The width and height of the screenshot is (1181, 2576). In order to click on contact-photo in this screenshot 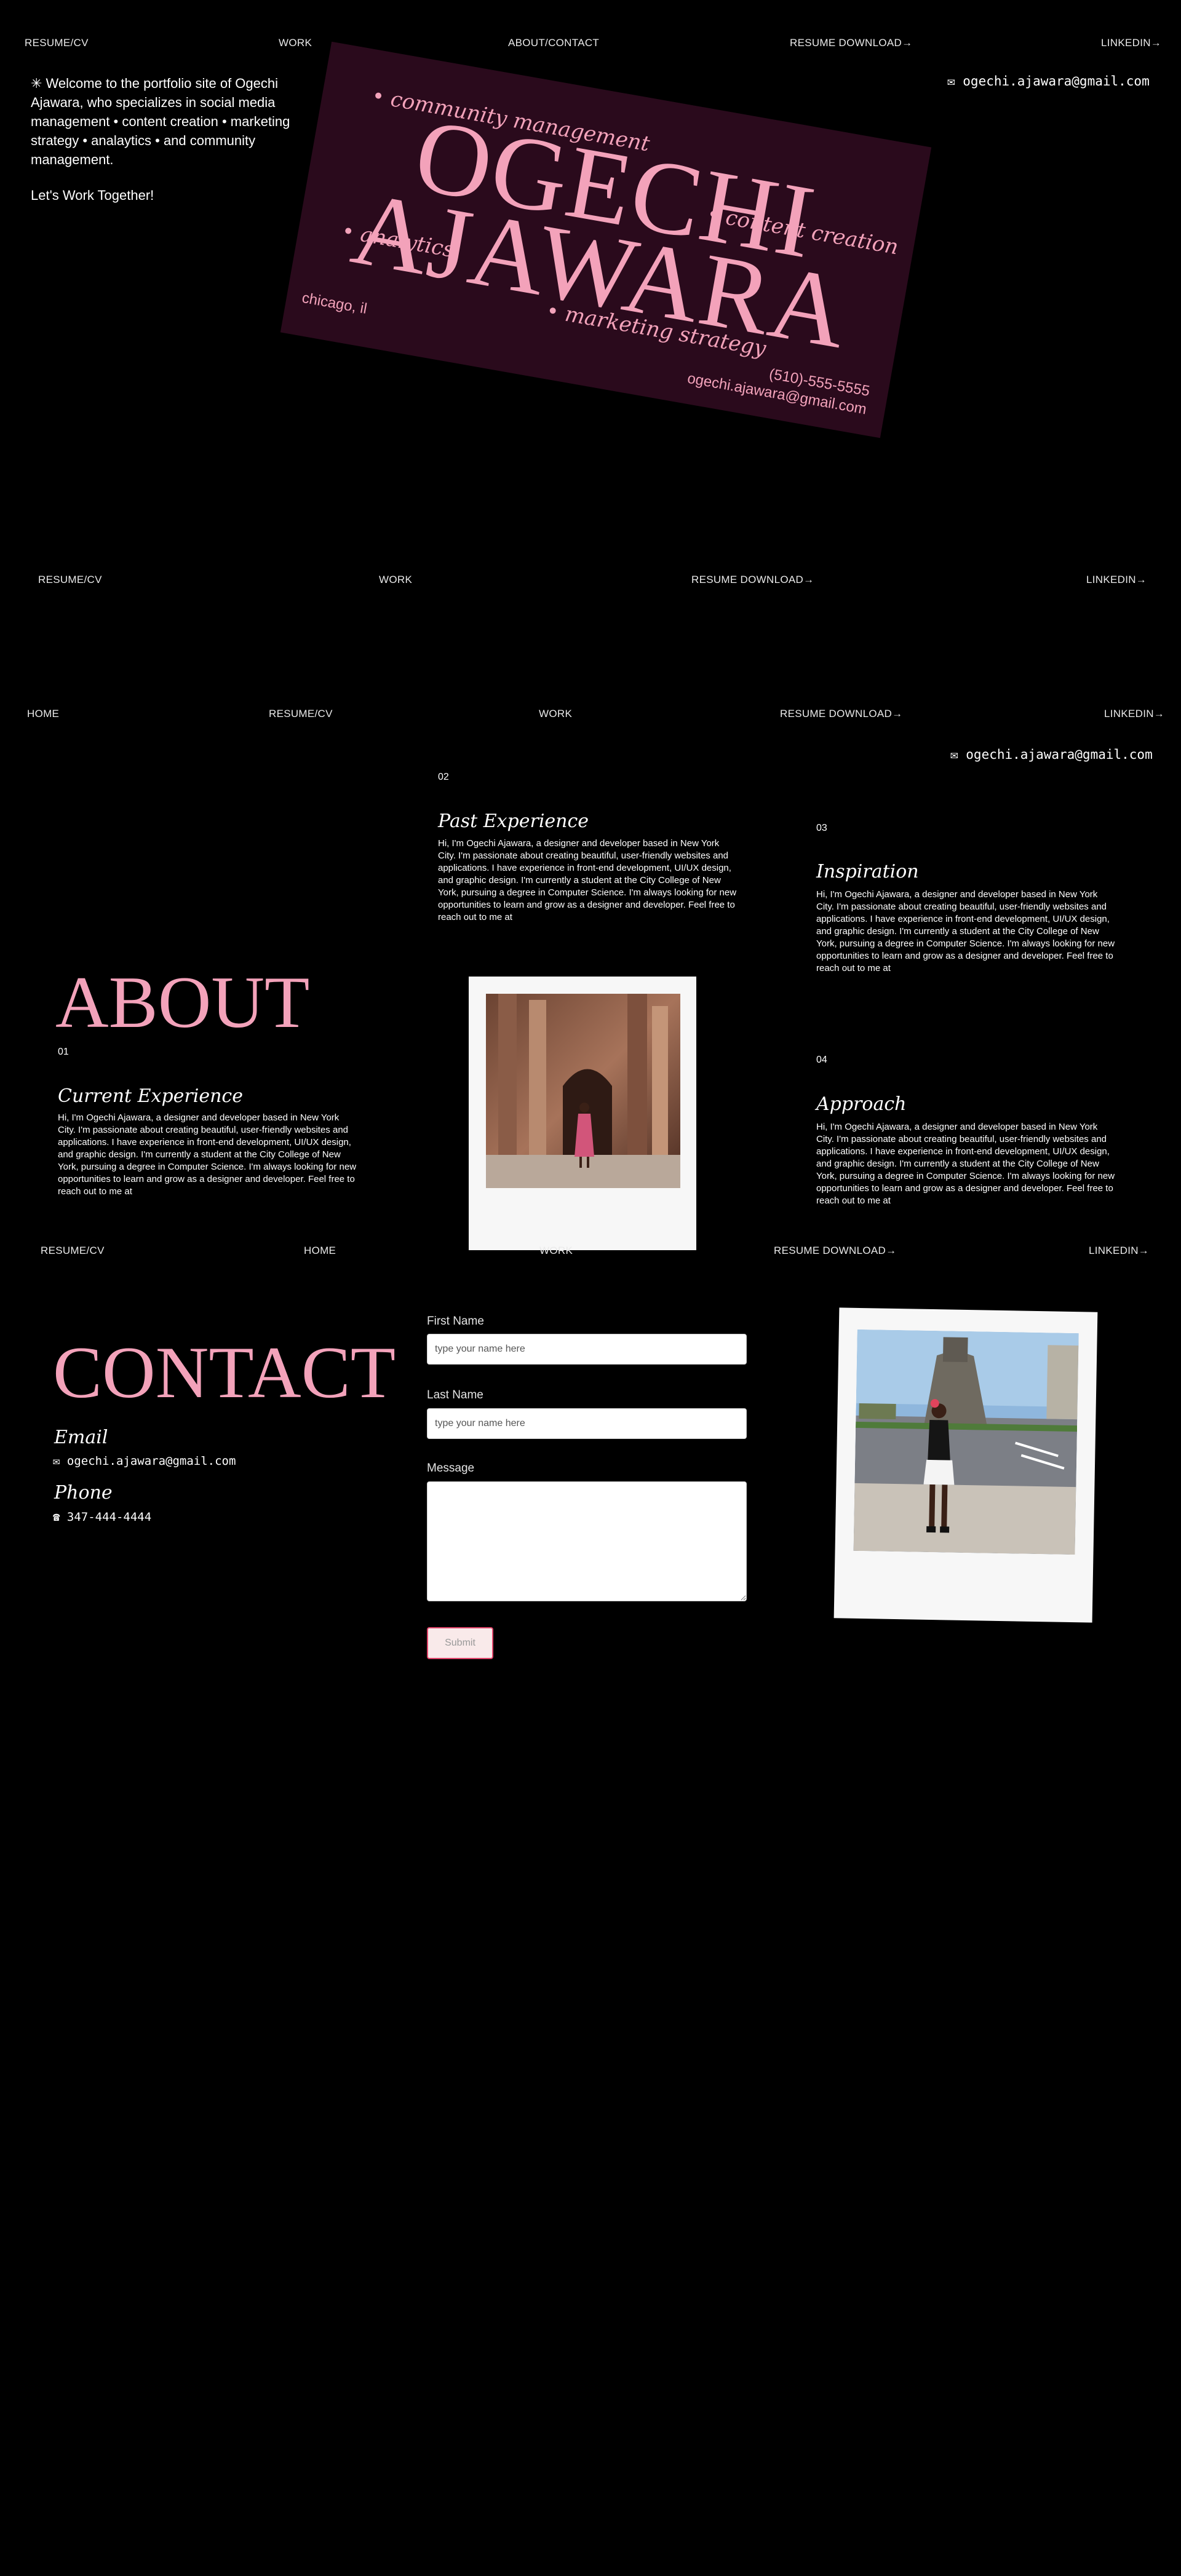, I will do `click(966, 1442)`.